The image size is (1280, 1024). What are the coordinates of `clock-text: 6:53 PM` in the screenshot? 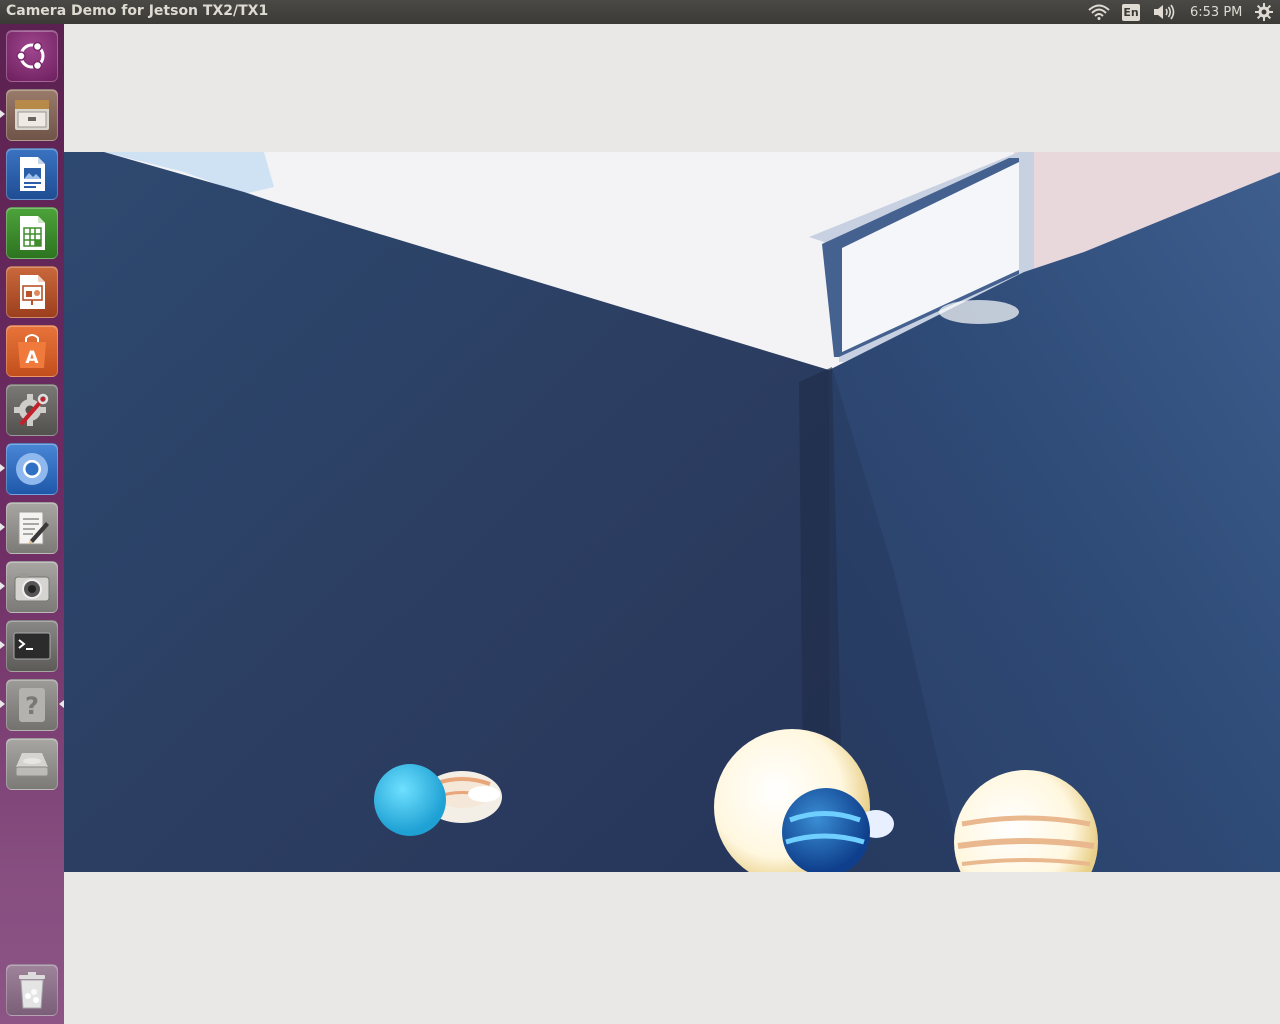 It's located at (1216, 12).